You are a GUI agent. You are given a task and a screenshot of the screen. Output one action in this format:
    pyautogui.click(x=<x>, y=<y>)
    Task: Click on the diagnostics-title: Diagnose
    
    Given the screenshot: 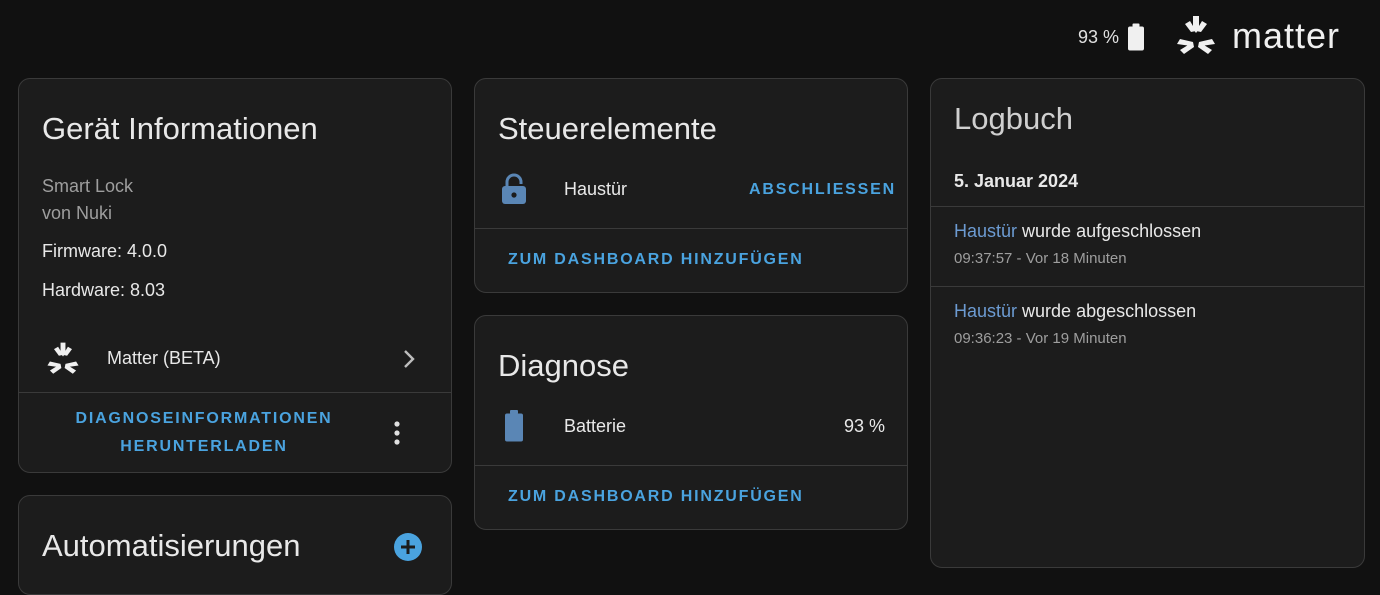 What is the action you would take?
    pyautogui.click(x=563, y=365)
    